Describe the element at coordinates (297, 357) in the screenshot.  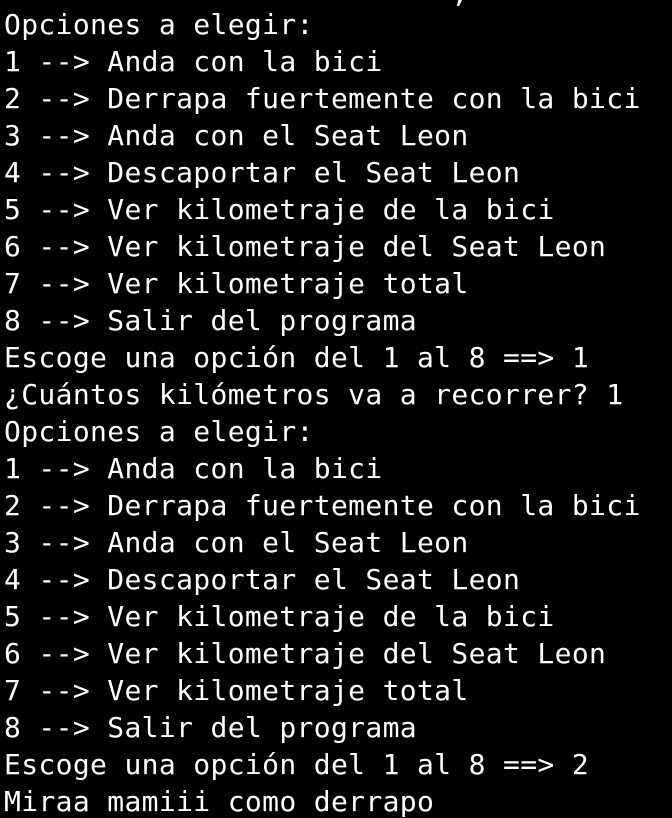
I see `prompt-choice-line: Escoge una opción del 1 al 8 ==> 1` at that location.